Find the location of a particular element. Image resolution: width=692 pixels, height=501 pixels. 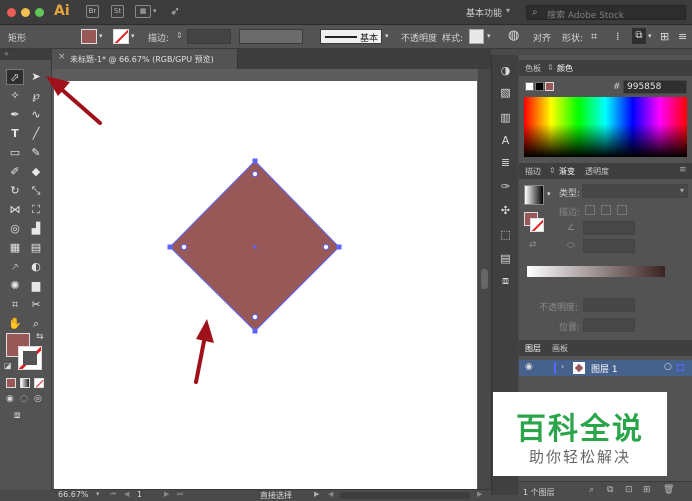

hex-input: 995858 is located at coordinates (655, 87).